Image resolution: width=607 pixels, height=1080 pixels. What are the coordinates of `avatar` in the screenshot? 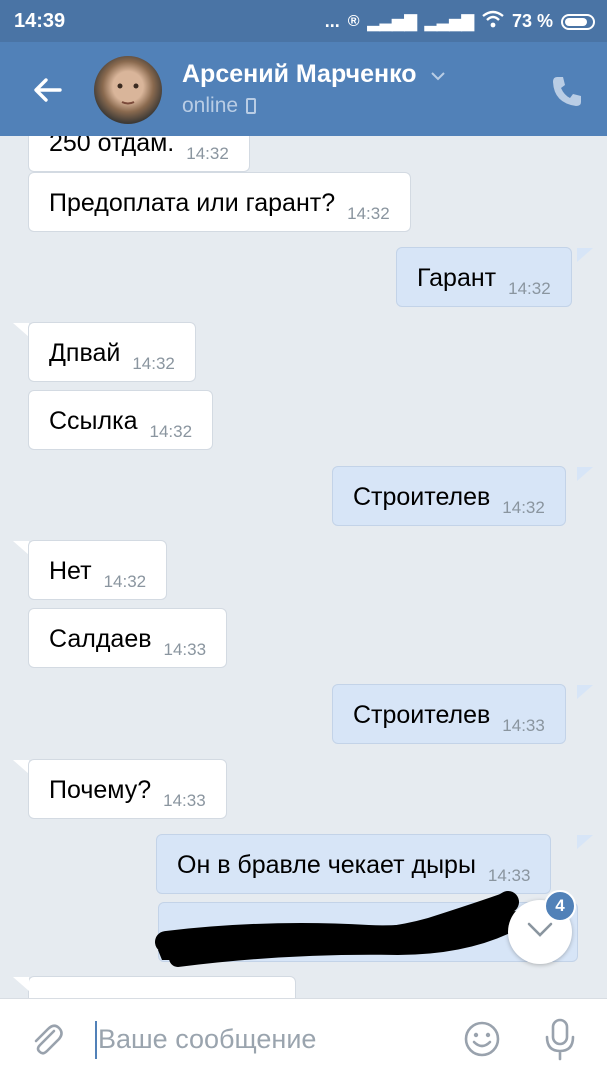 It's located at (128, 90).